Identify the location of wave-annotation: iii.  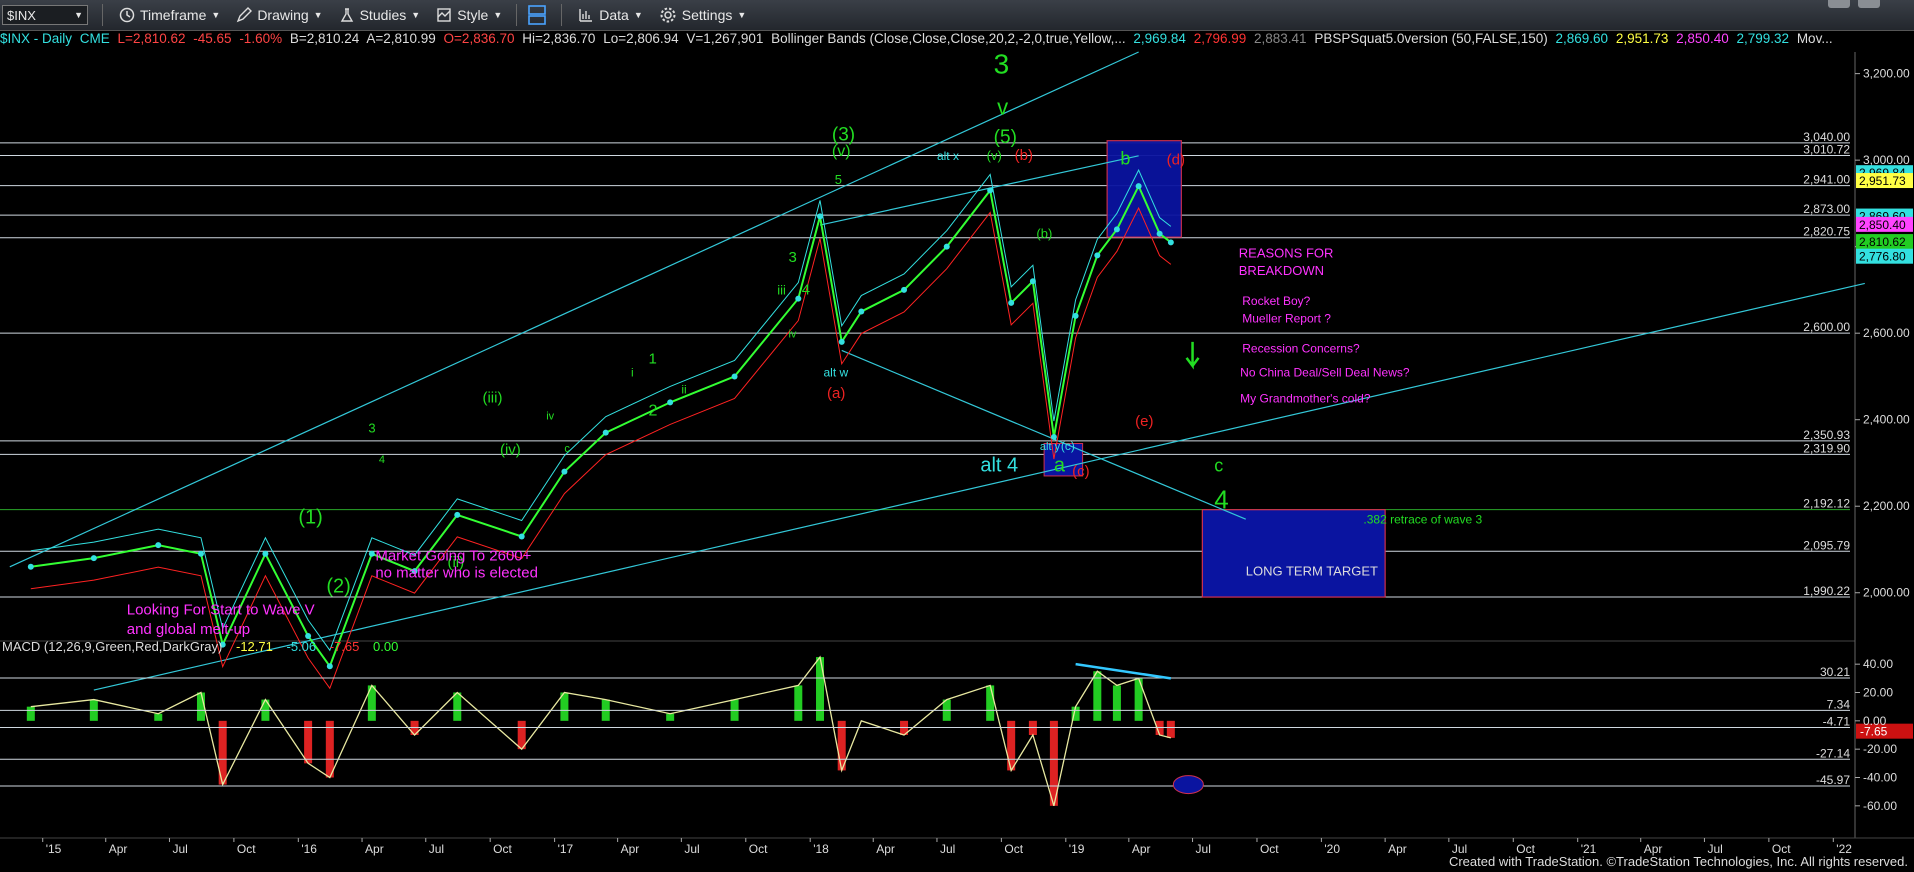
(781, 289).